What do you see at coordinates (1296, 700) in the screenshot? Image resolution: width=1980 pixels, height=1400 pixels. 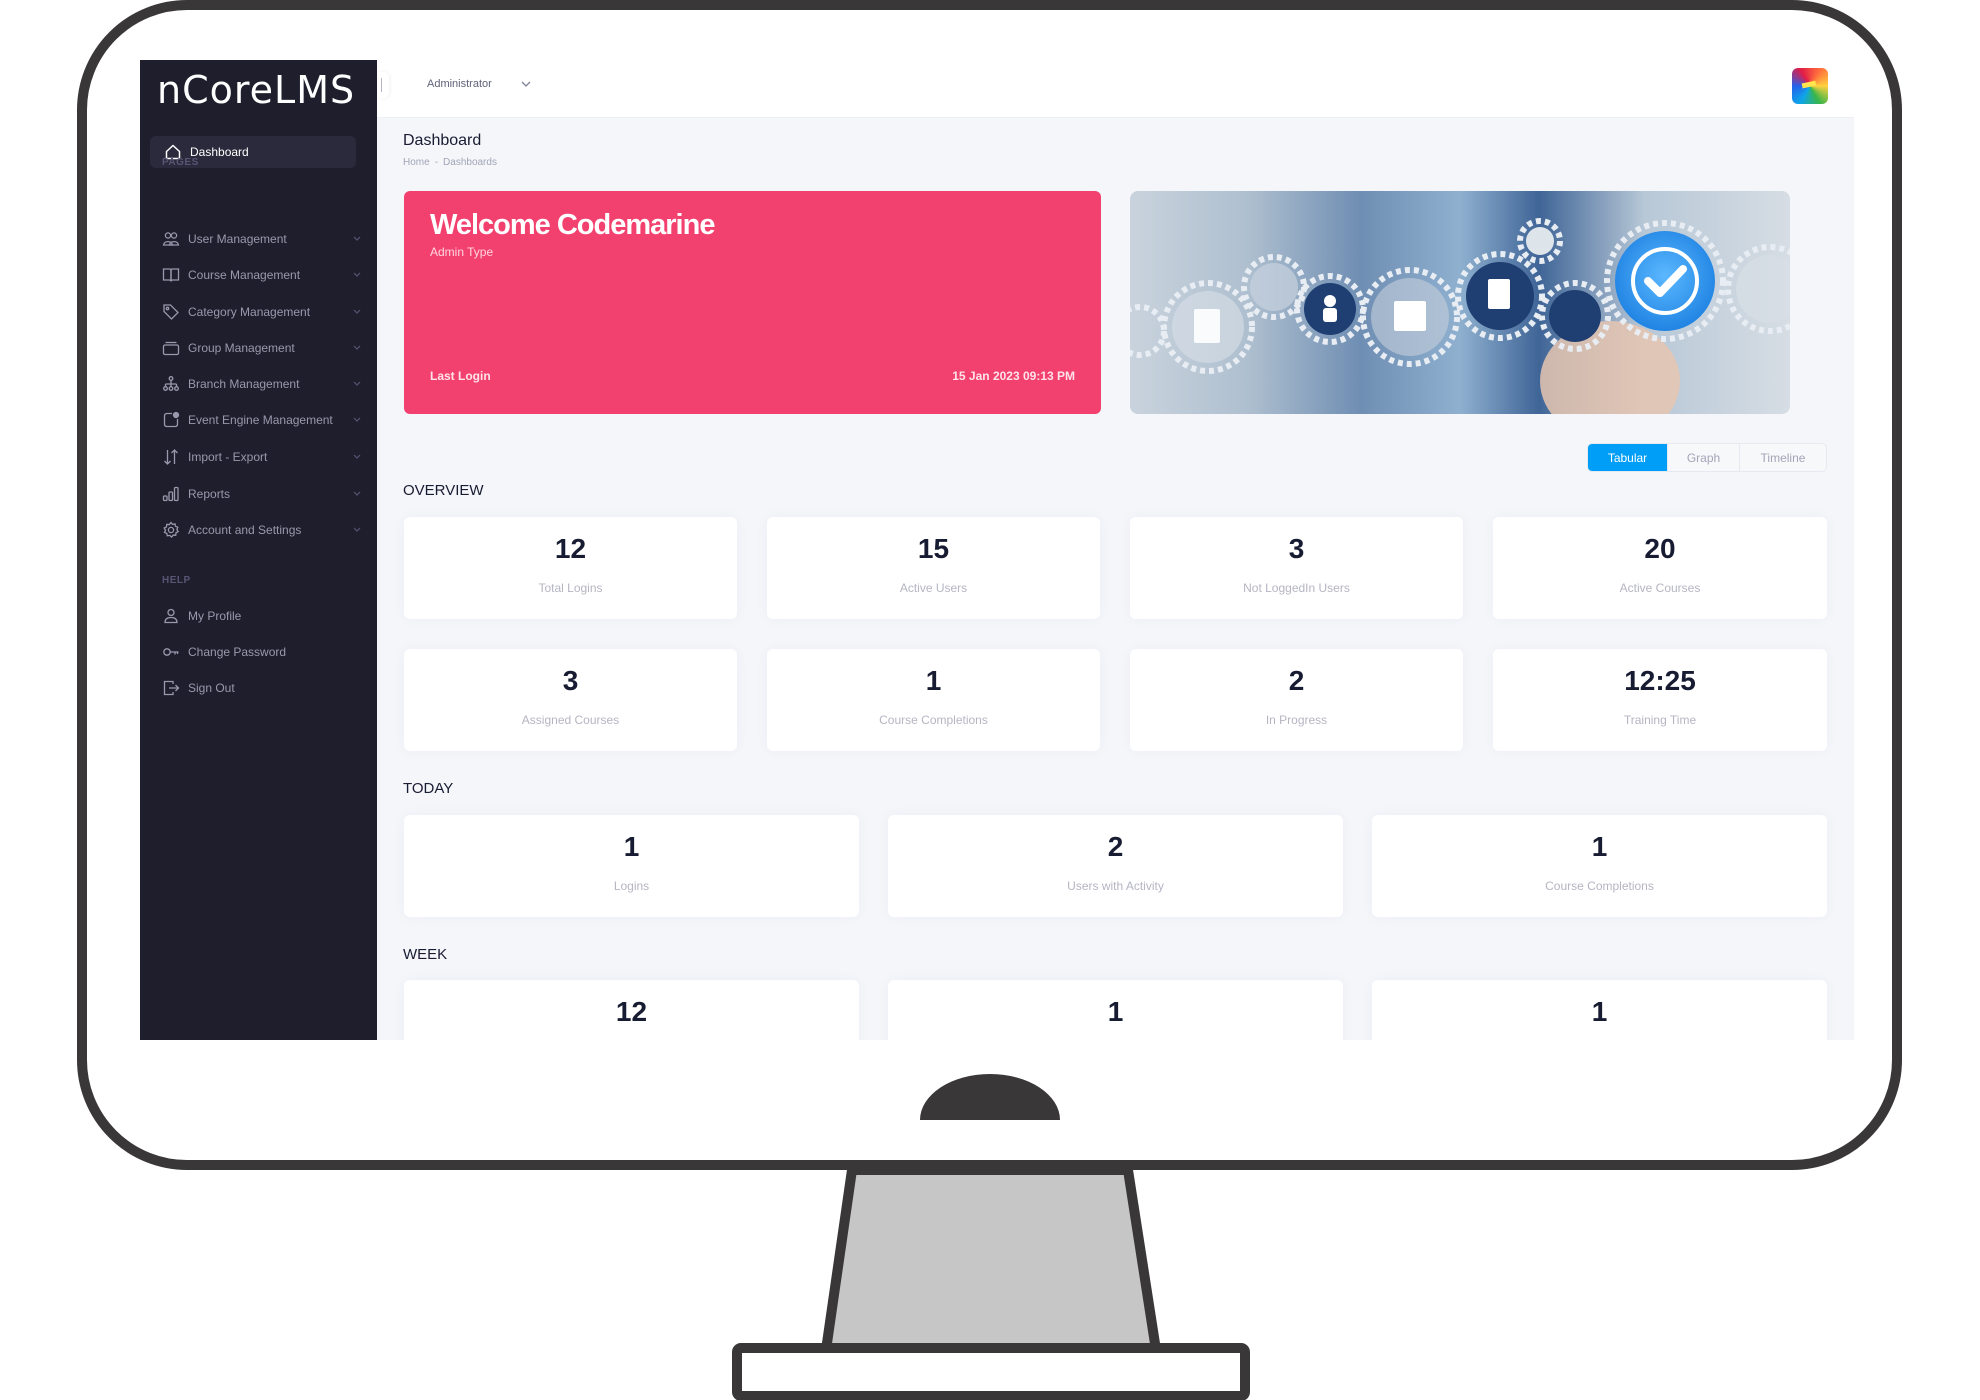 I see `stat-card-in-progress: 2 In Progress` at bounding box center [1296, 700].